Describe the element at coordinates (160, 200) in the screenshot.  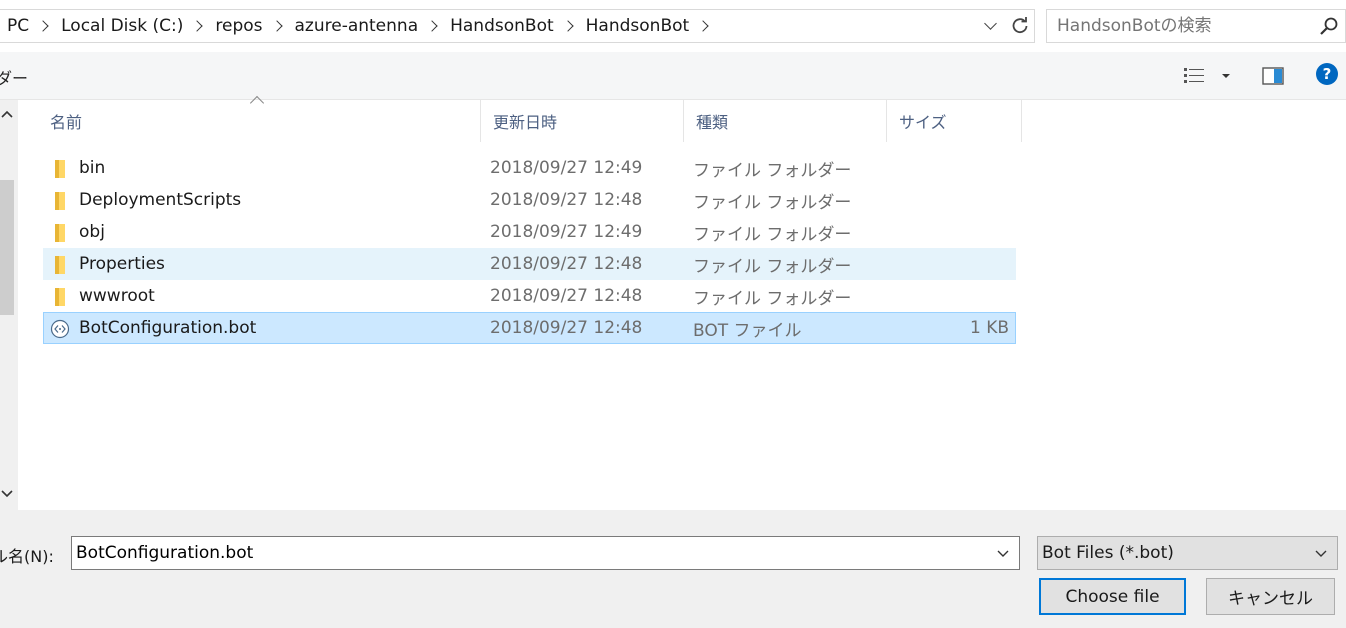
I see `file-name: DeploymentScripts` at that location.